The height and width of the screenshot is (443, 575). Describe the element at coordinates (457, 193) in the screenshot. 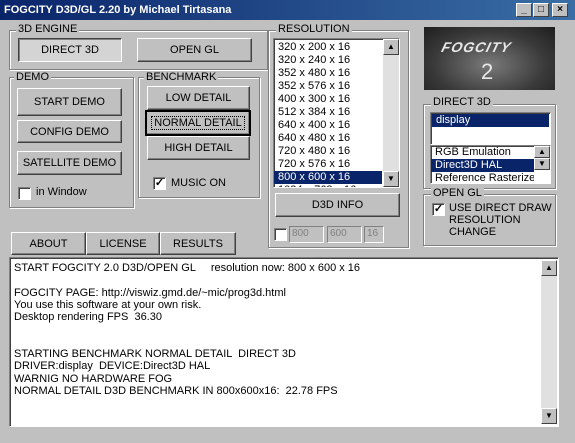

I see `opengl-group-label: OPEN GL` at that location.